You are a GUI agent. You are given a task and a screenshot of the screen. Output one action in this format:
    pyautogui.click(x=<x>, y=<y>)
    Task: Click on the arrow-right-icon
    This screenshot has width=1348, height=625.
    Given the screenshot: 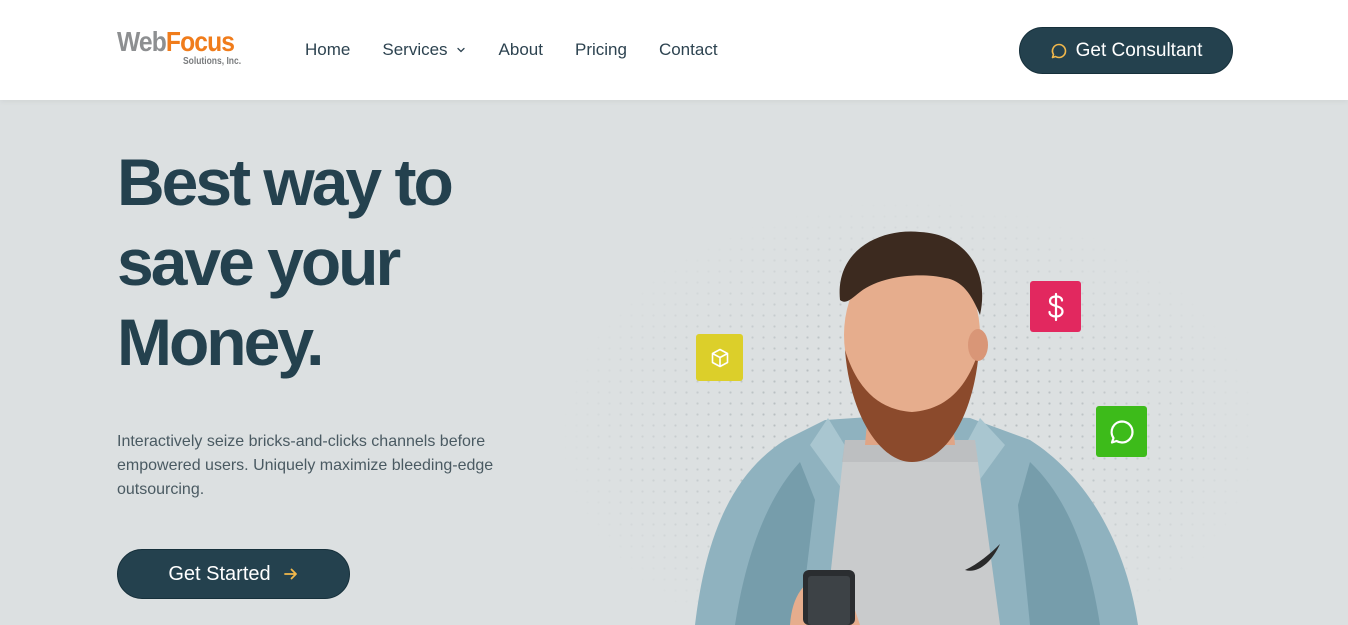 What is the action you would take?
    pyautogui.click(x=290, y=574)
    